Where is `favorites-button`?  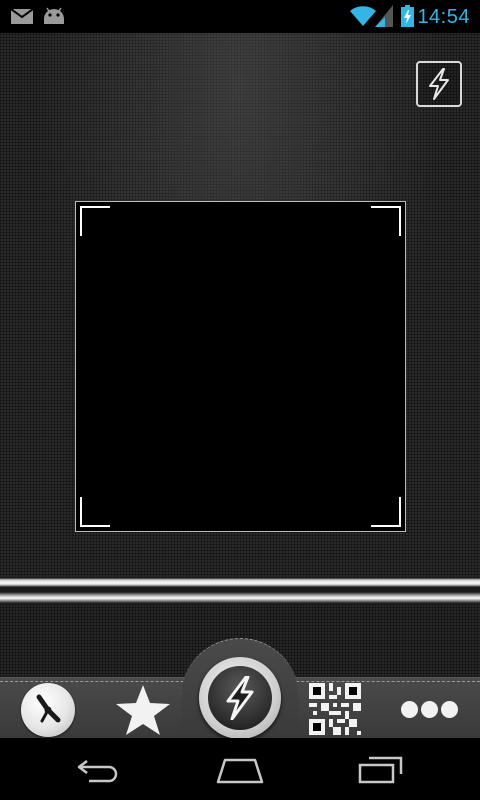
favorites-button is located at coordinates (143, 710).